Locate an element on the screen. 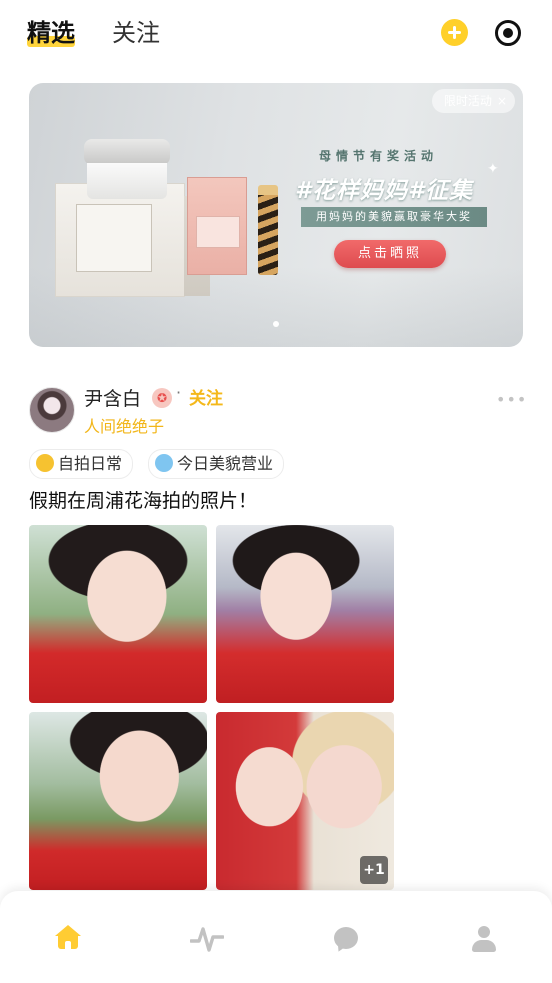 This screenshot has height=983, width=552. close-icon: × is located at coordinates (502, 101).